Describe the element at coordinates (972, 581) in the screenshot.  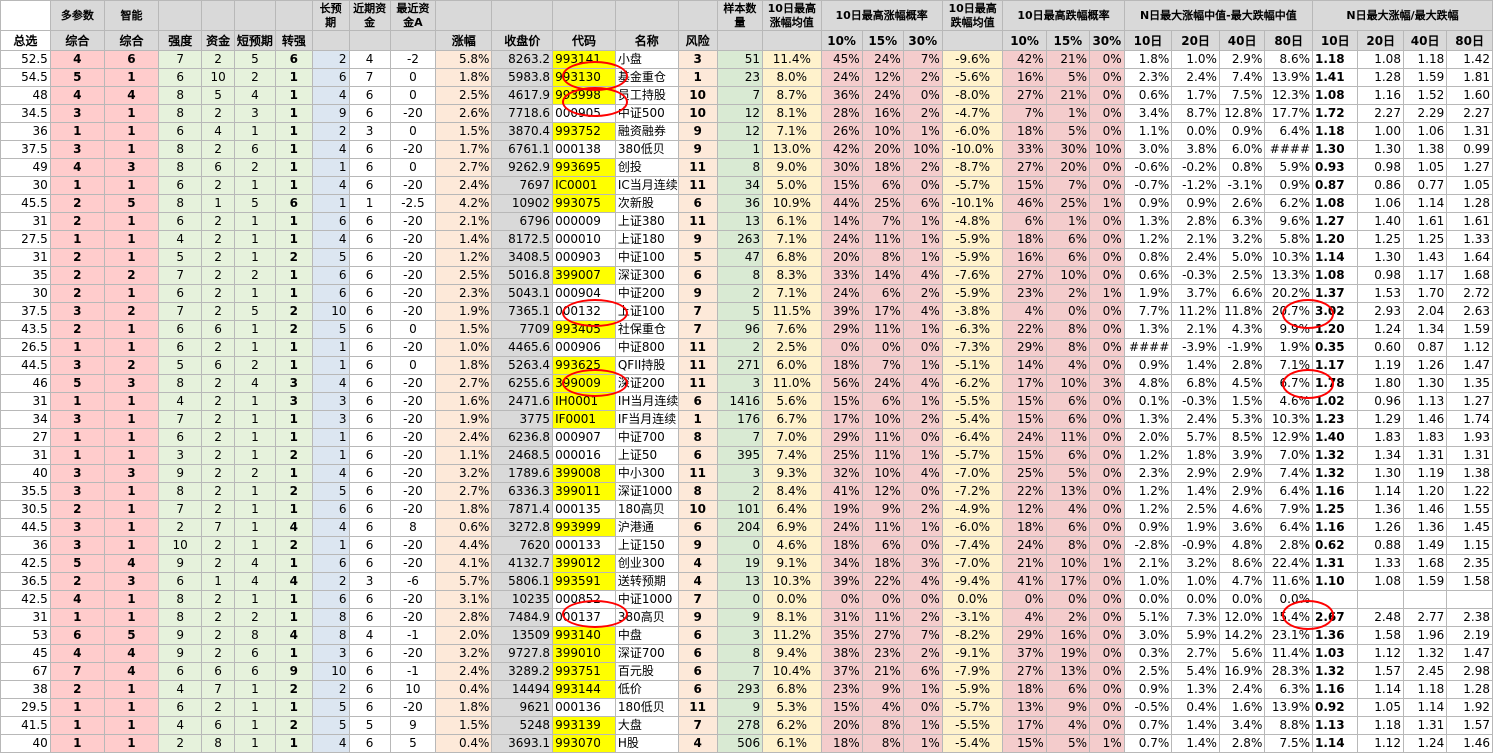
I see `cell-min-avg: -9.4%` at that location.